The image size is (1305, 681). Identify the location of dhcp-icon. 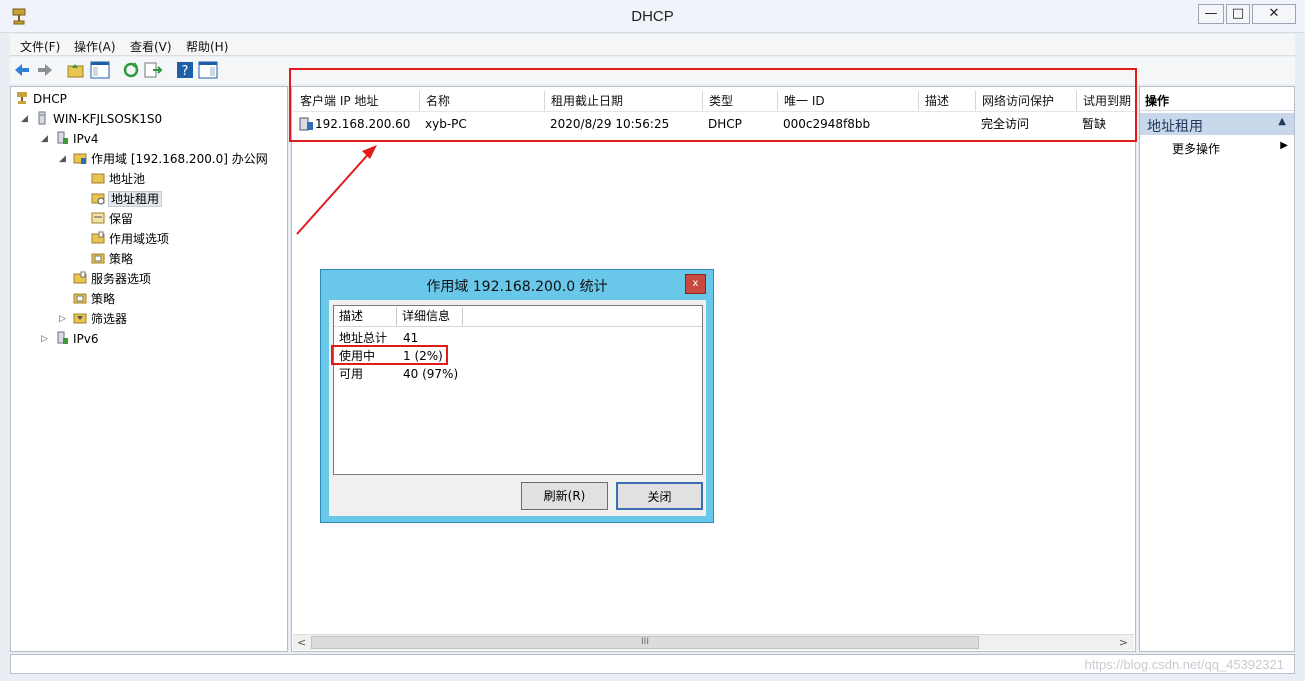
(22, 98).